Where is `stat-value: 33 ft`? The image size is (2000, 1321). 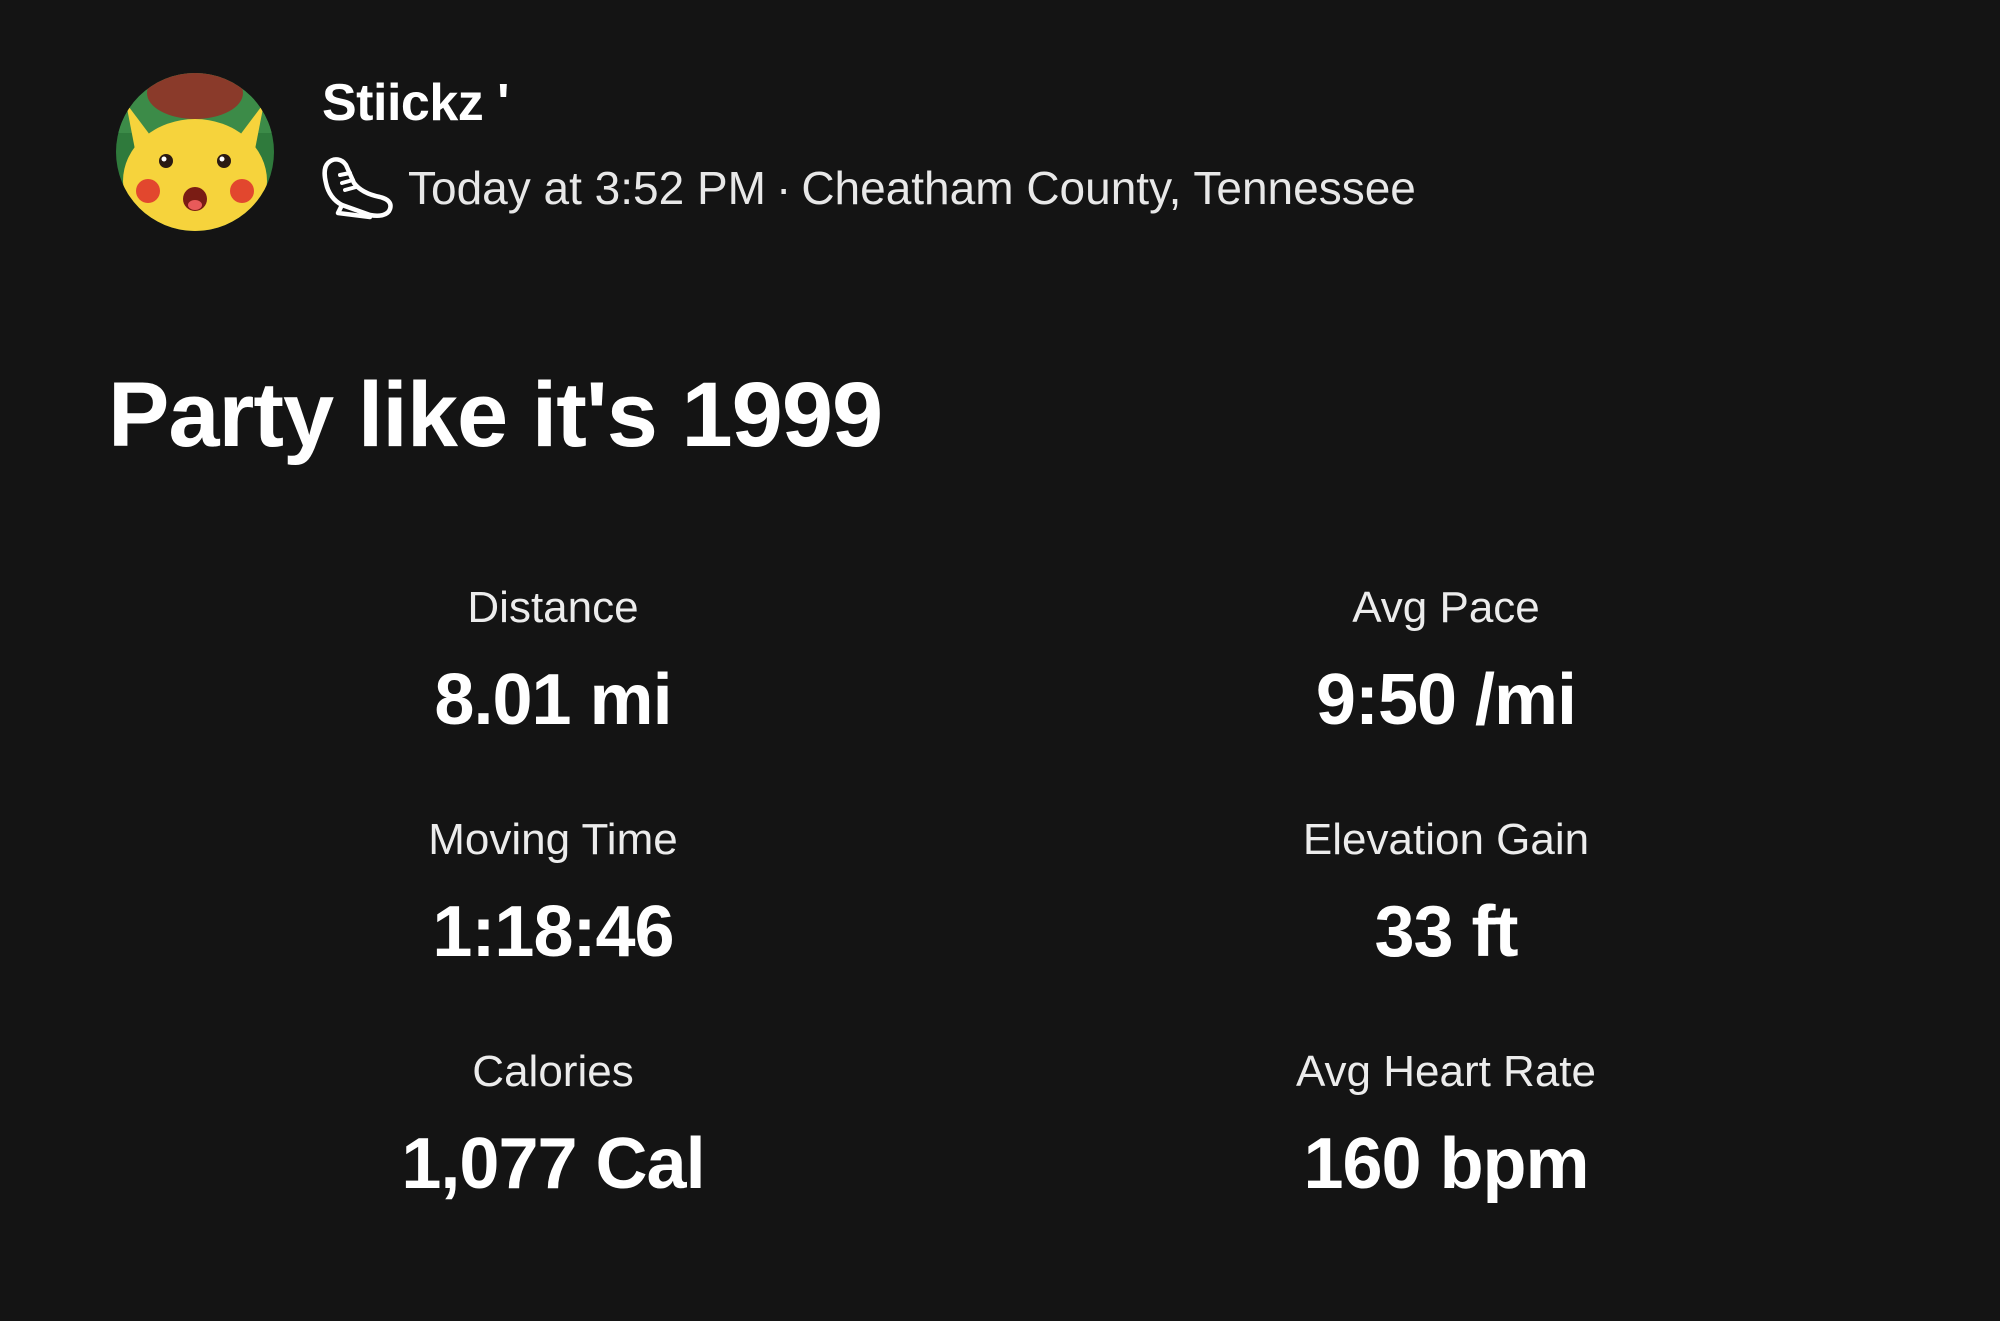
stat-value: 33 ft is located at coordinates (1446, 932).